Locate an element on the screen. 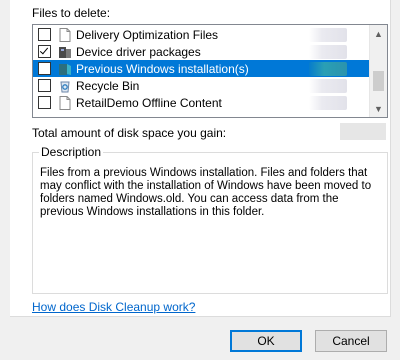 Image resolution: width=400 pixels, height=360 pixels. scroll-up-icon: ▲ is located at coordinates (378, 33).